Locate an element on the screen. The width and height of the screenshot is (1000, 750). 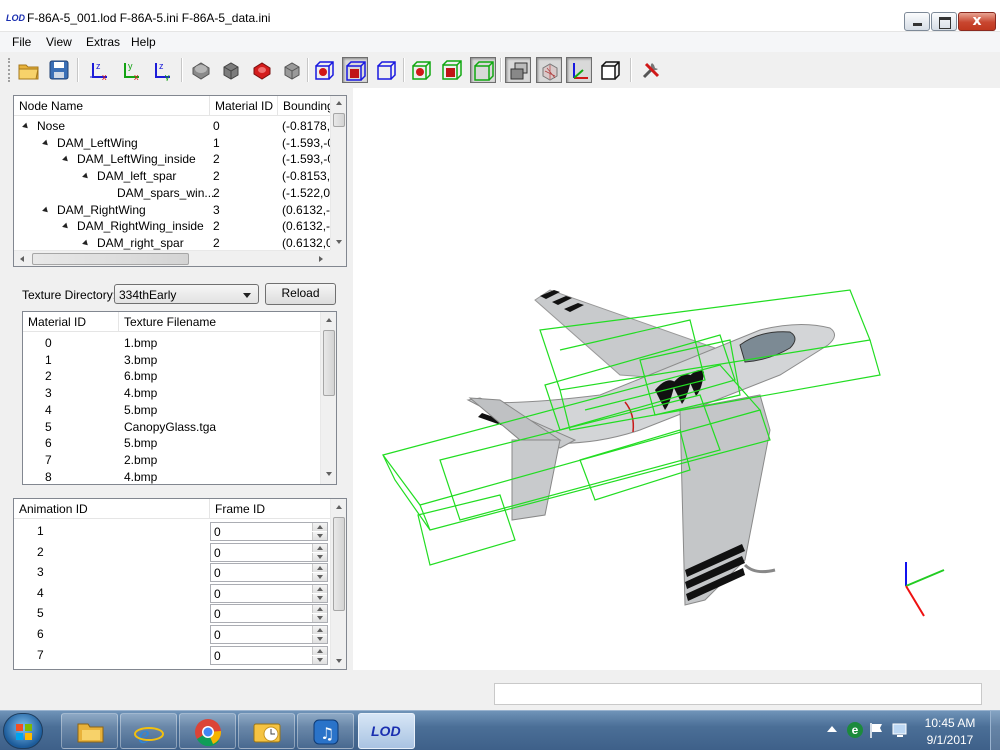
green-cube-red-pressed-icon is located at coordinates (452, 70).